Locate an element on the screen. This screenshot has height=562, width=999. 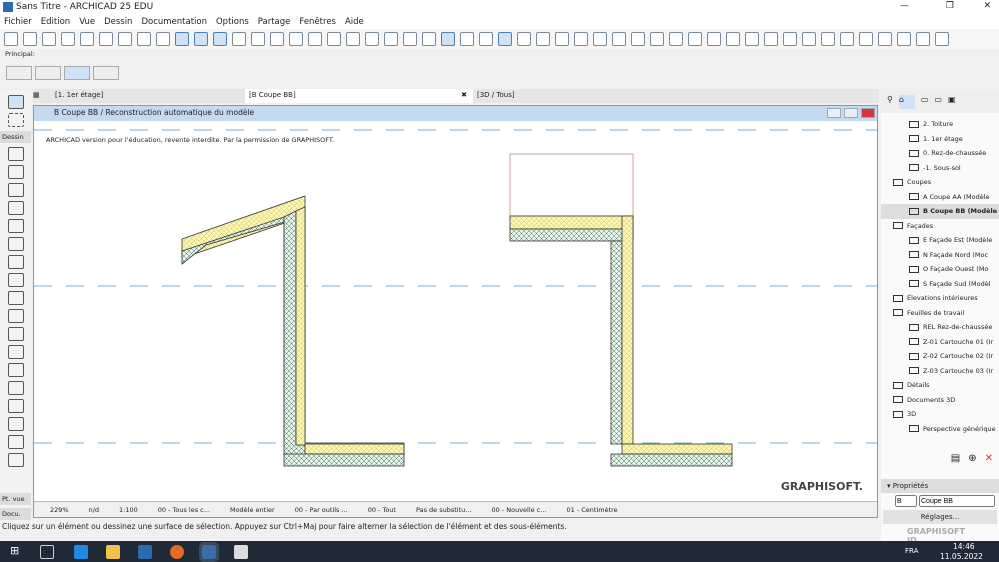
language-indicator: FRA is located at coordinates (911, 551).